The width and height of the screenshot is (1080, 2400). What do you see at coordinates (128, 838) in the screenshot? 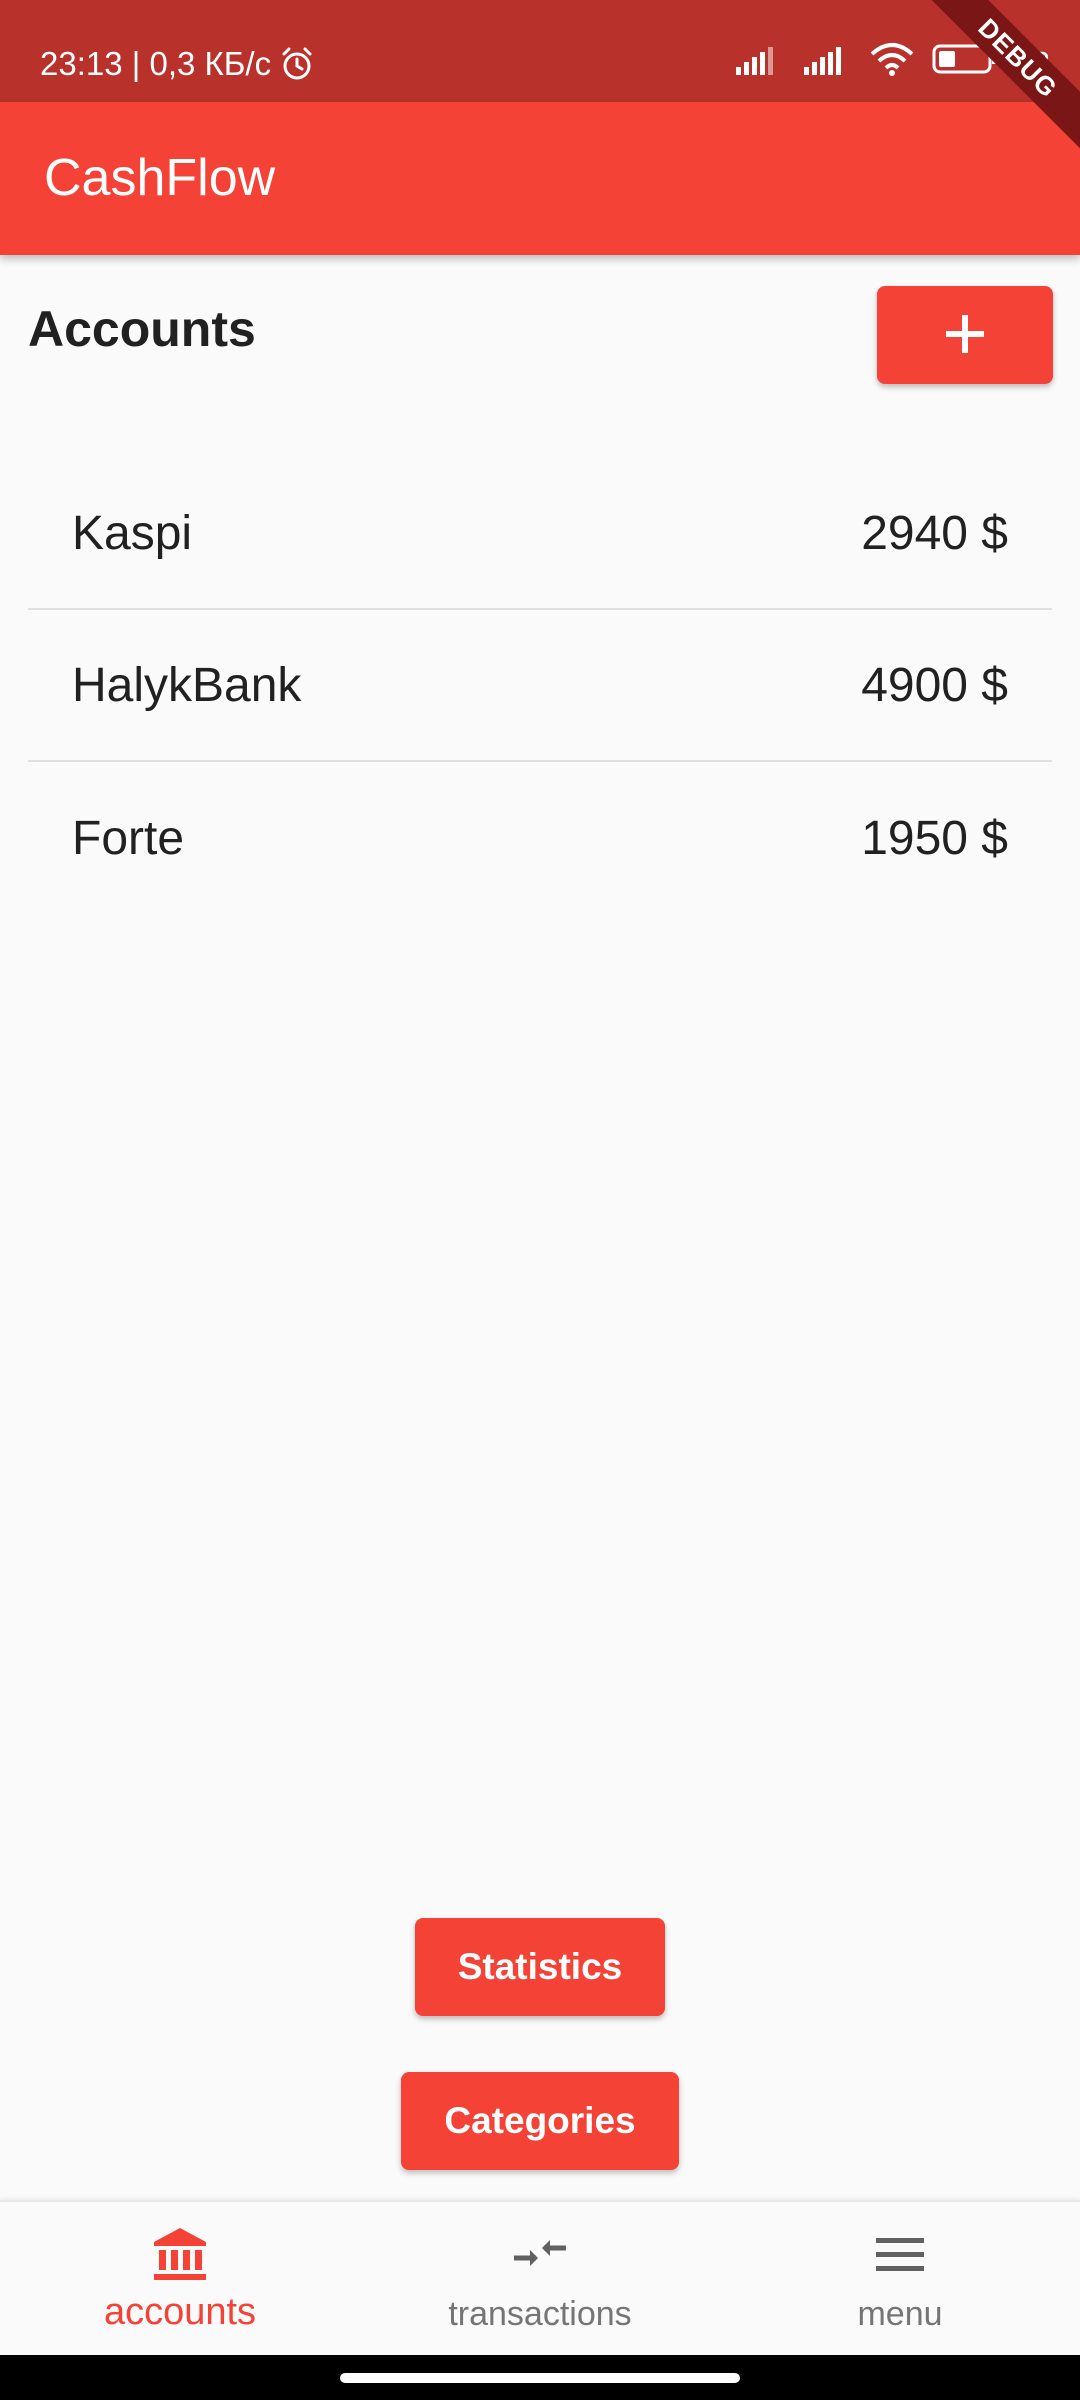
I see `account-name: Forte` at bounding box center [128, 838].